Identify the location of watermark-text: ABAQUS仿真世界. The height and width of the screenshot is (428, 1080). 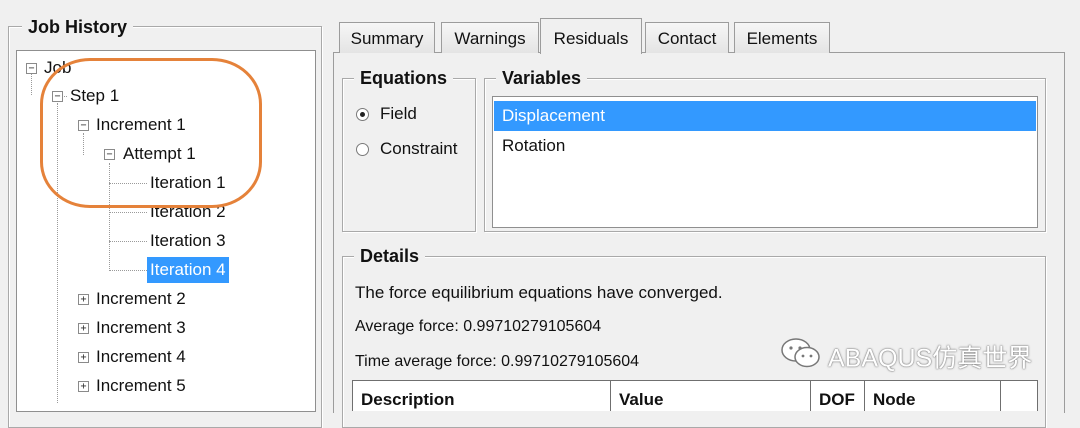
(930, 358).